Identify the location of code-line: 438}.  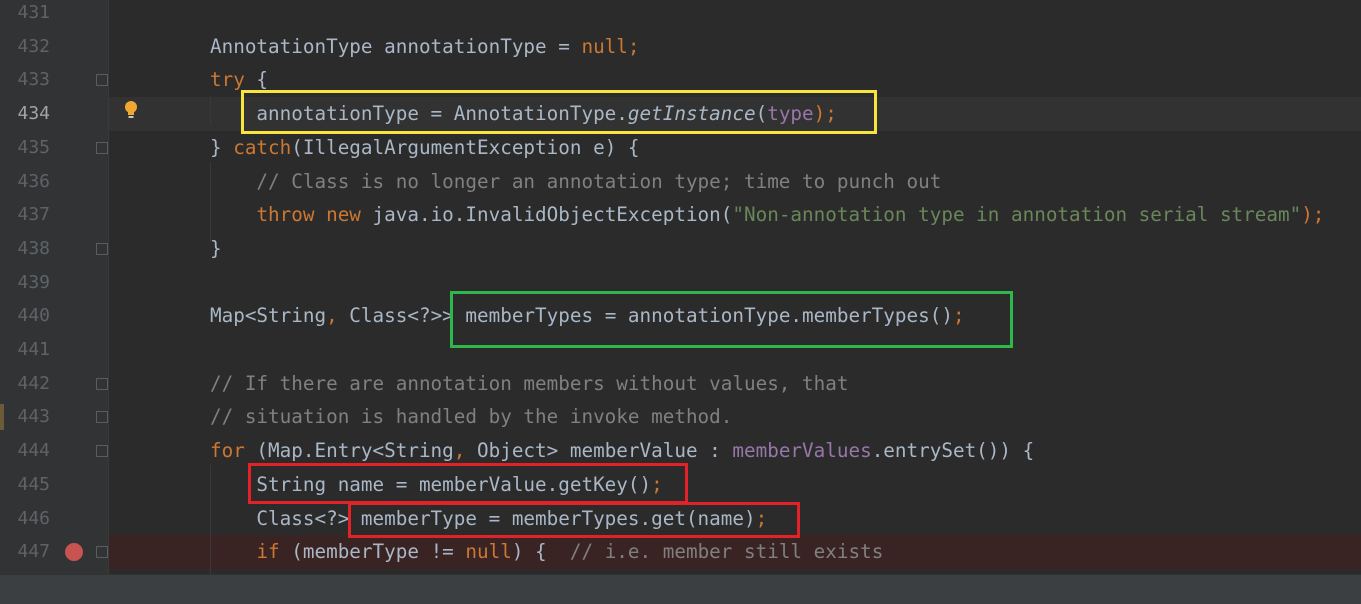
(680, 249).